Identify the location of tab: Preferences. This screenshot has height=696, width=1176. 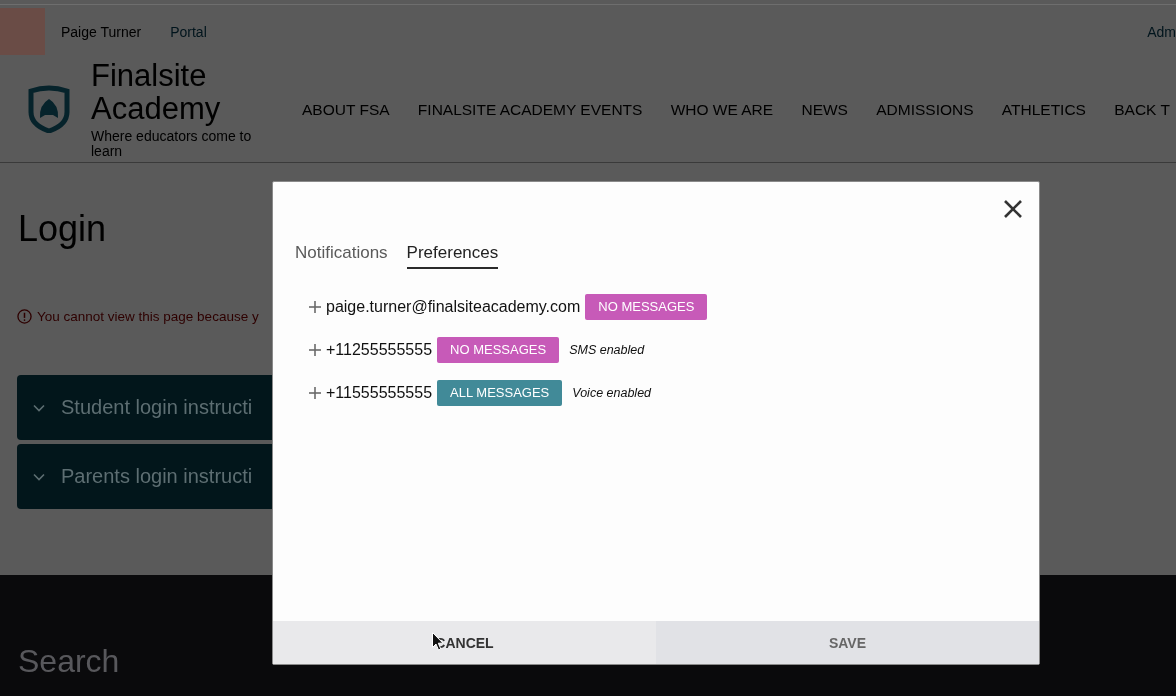
(452, 255).